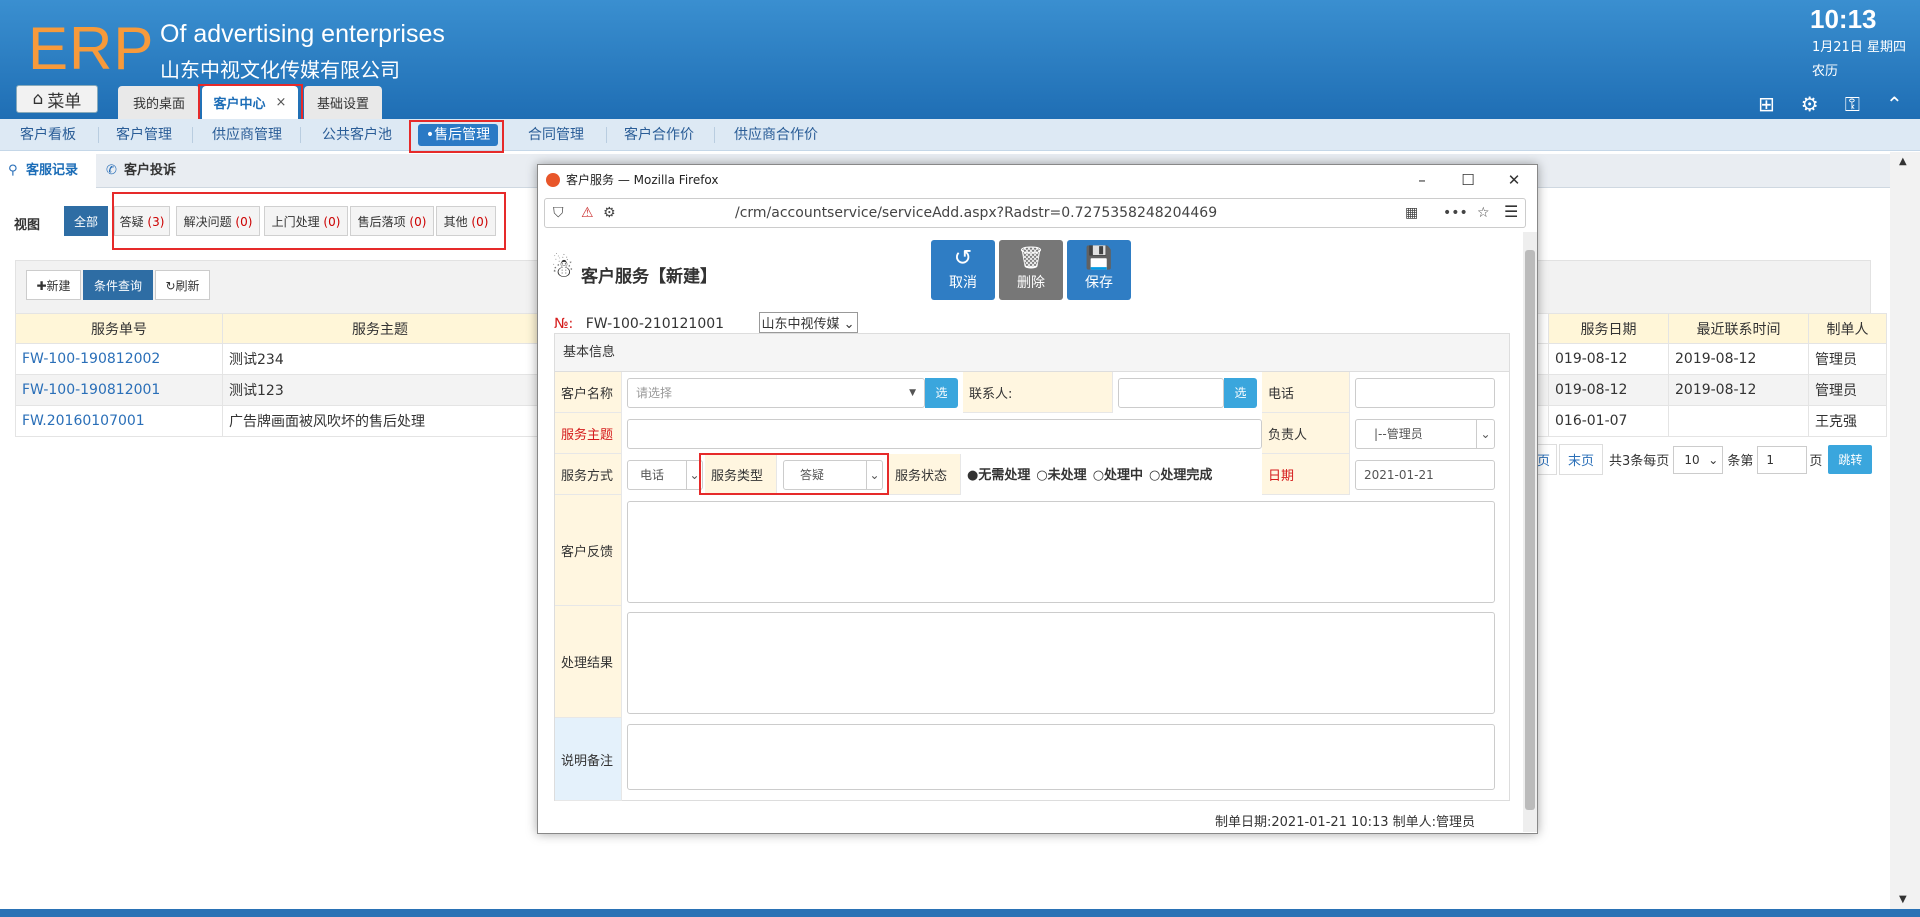  What do you see at coordinates (86, 221) in the screenshot?
I see `filter-all: 全部` at bounding box center [86, 221].